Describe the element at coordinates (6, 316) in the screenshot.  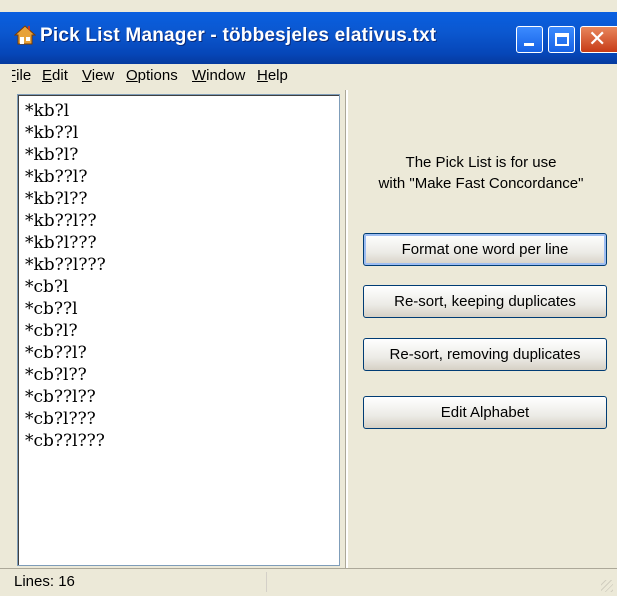
I see `window-frame` at that location.